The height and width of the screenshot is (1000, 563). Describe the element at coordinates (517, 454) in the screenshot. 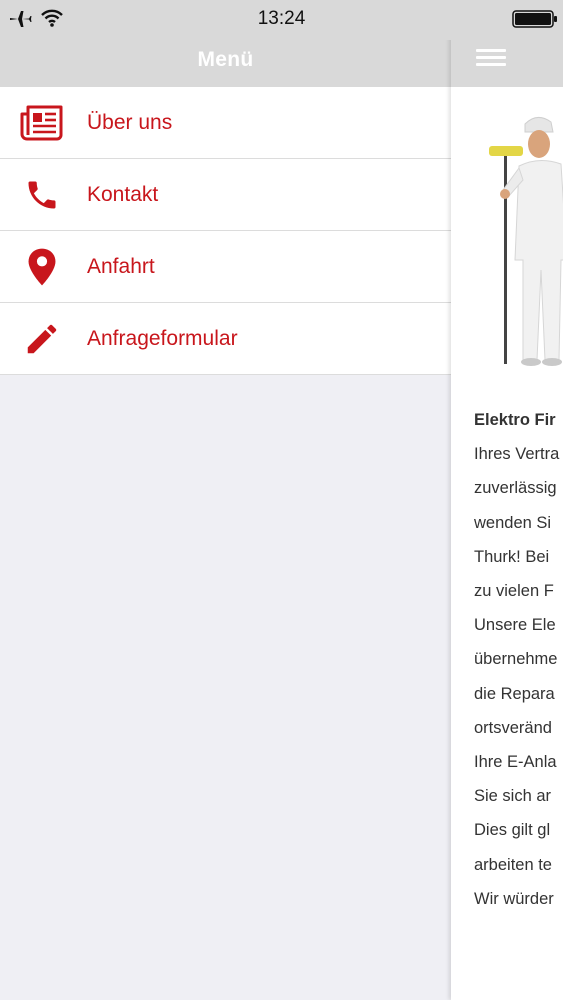

I see `content-line: Ihres Vertra` at that location.